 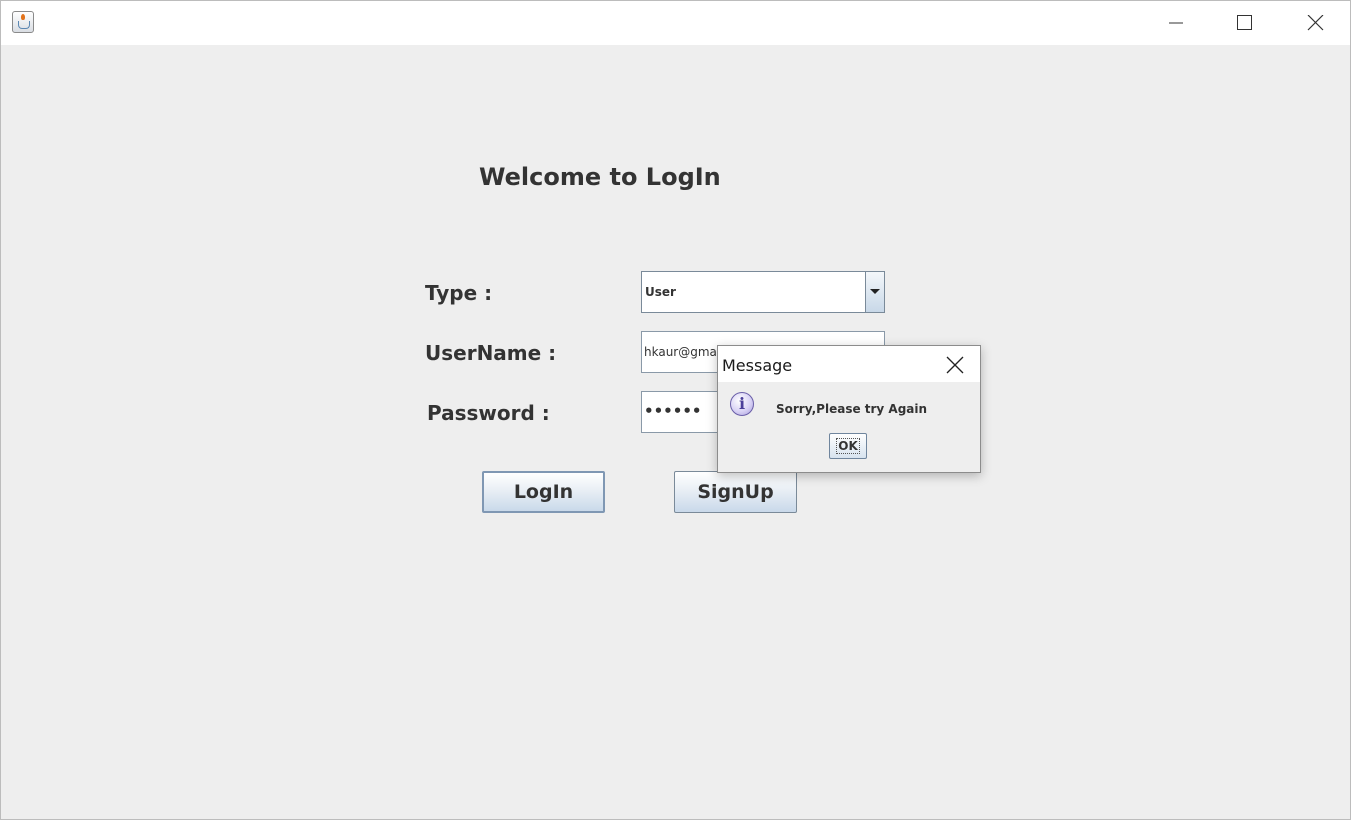 I want to click on type-label: Type :, so click(x=459, y=293).